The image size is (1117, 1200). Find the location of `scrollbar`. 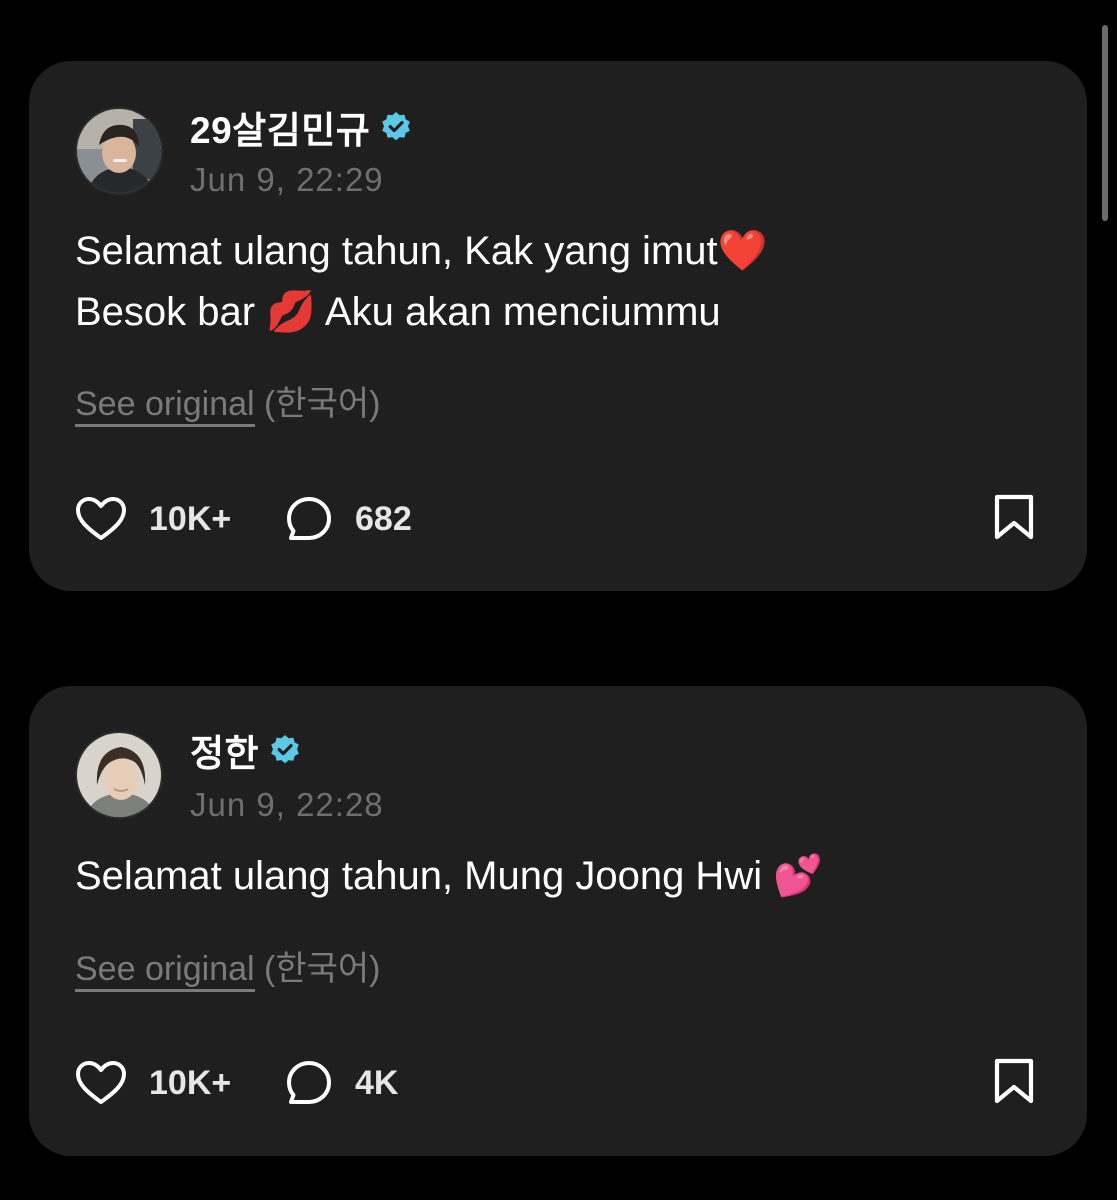

scrollbar is located at coordinates (1105, 123).